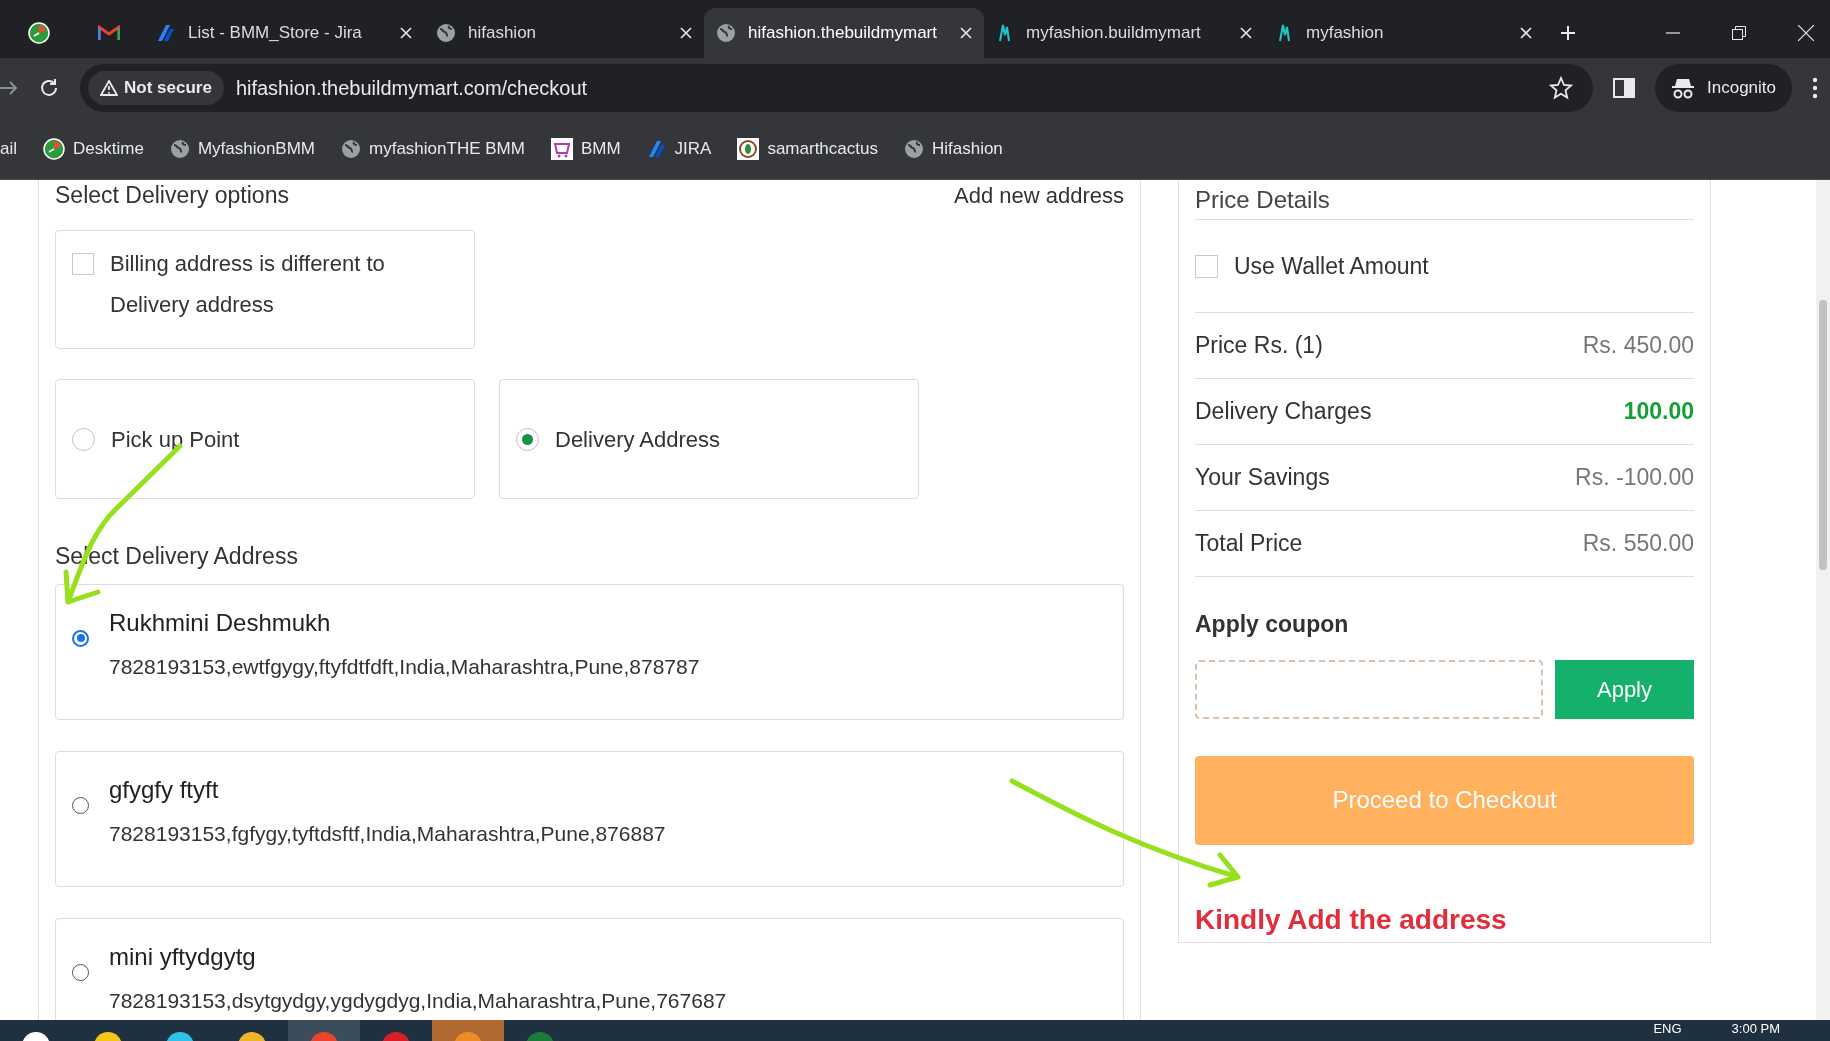 This screenshot has height=1041, width=1830. Describe the element at coordinates (412, 88) in the screenshot. I see `url-text: hifashion.thebuildmymart.com/checkout` at that location.